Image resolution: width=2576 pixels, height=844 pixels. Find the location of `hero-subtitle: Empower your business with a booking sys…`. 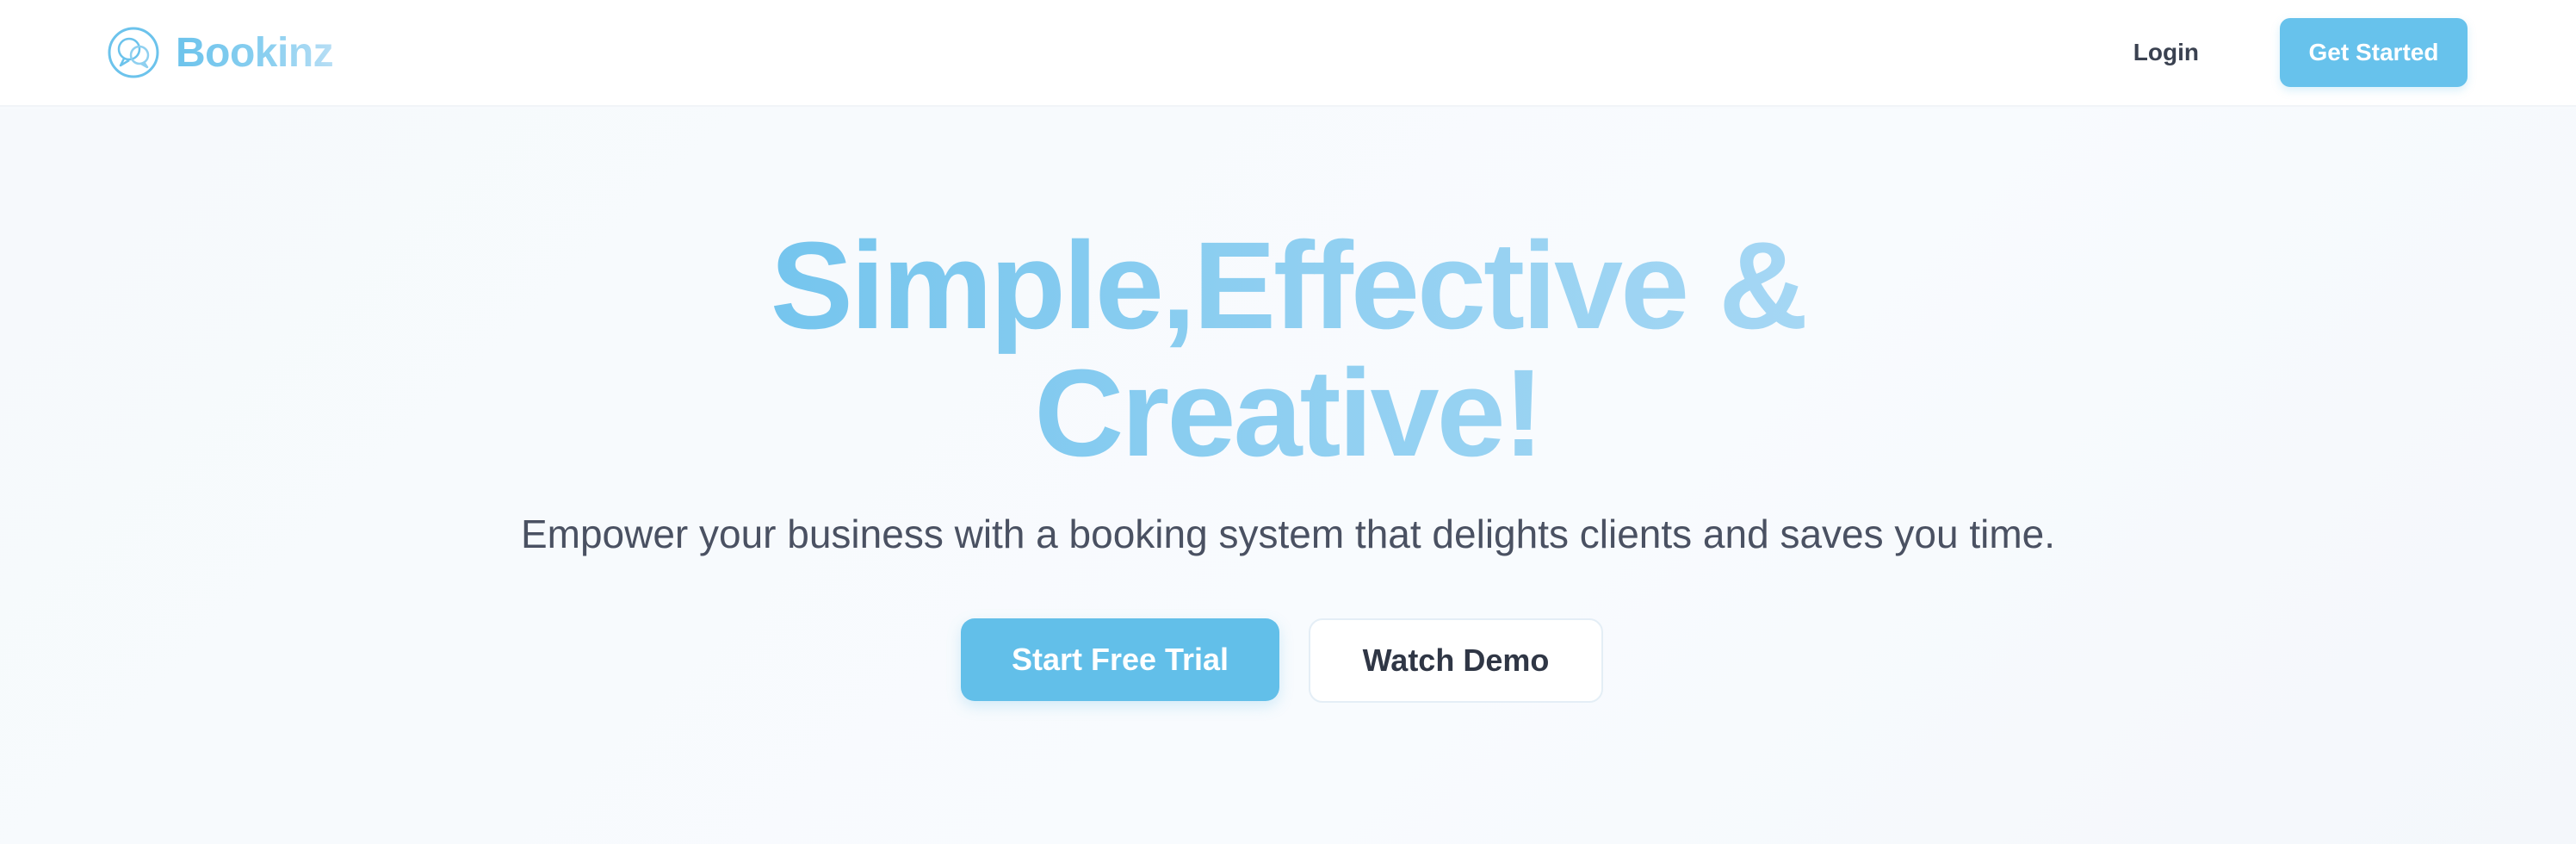

hero-subtitle: Empower your business with a booking sys… is located at coordinates (1288, 534).